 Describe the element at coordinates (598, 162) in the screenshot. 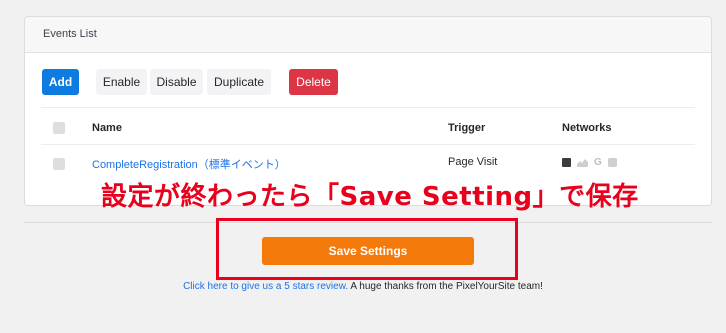

I see `google-icon: G` at that location.